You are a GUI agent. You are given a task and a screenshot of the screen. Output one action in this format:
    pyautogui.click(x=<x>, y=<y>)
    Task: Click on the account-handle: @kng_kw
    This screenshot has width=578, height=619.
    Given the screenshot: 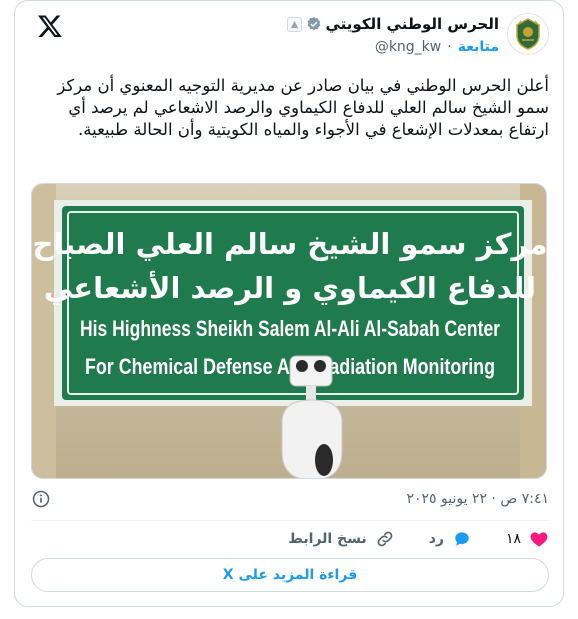 What is the action you would take?
    pyautogui.click(x=408, y=47)
    